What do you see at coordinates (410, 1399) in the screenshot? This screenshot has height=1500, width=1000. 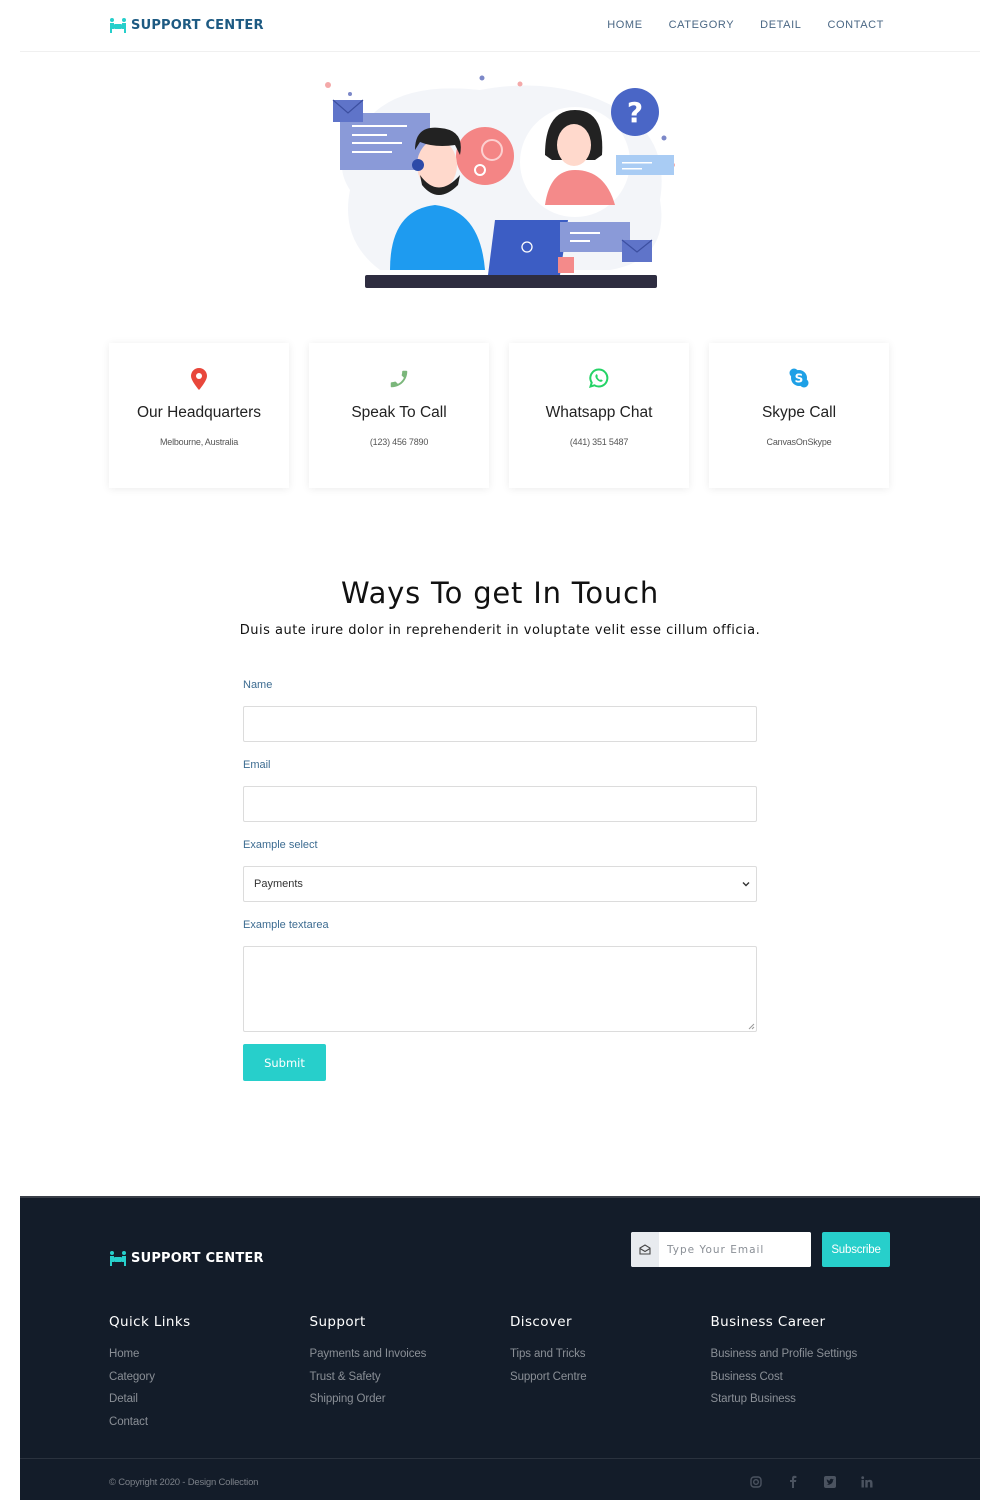 I see `footer-link: Shipping Order` at bounding box center [410, 1399].